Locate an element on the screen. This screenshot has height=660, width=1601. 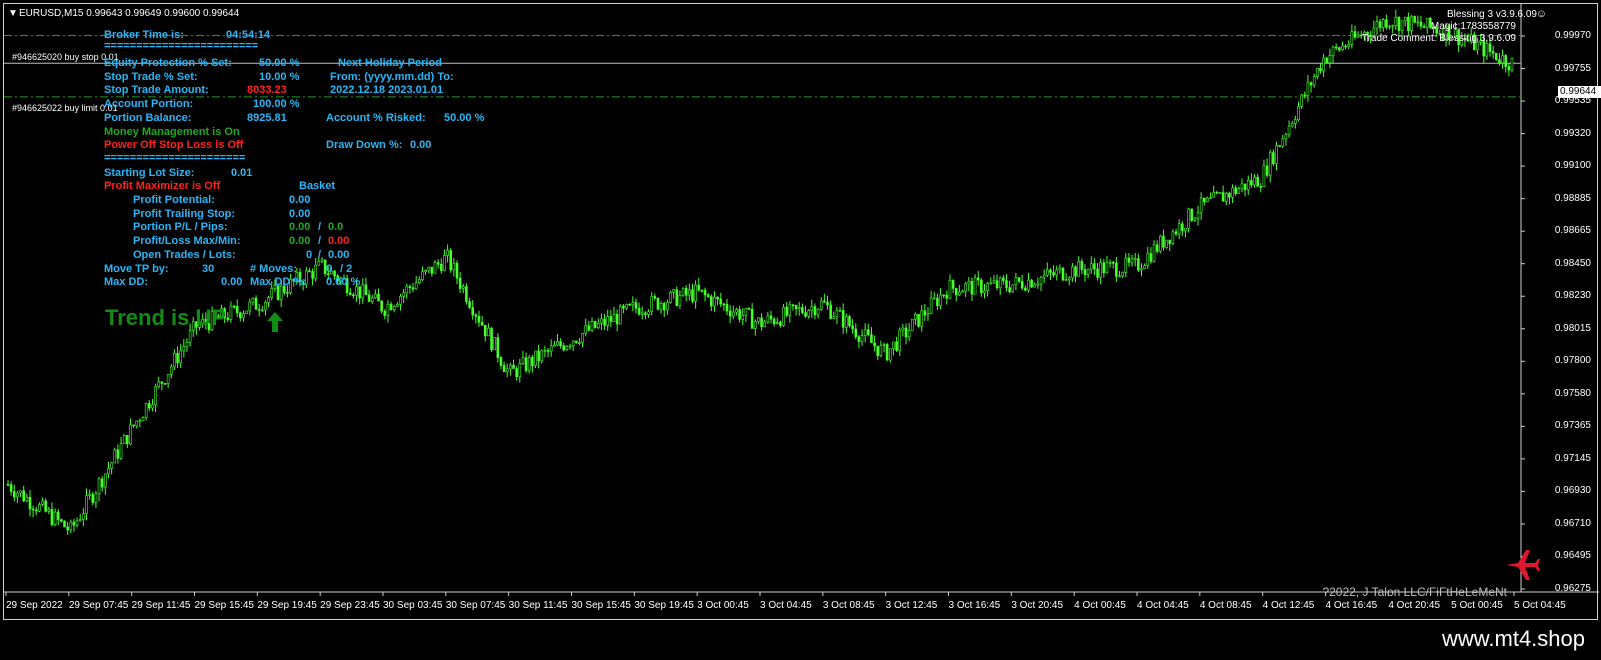
time-axis-label: 30 Sep 07:45 is located at coordinates (475, 605).